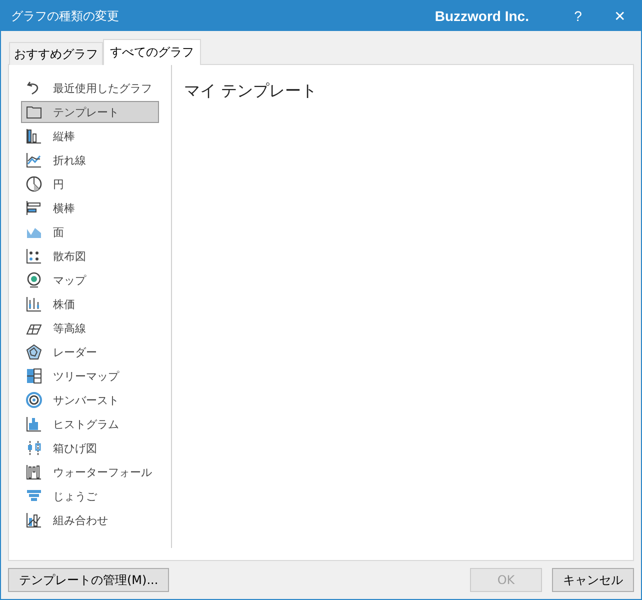 The width and height of the screenshot is (642, 600). What do you see at coordinates (90, 376) in the screenshot?
I see `sidebar-item: ツリーマップ` at bounding box center [90, 376].